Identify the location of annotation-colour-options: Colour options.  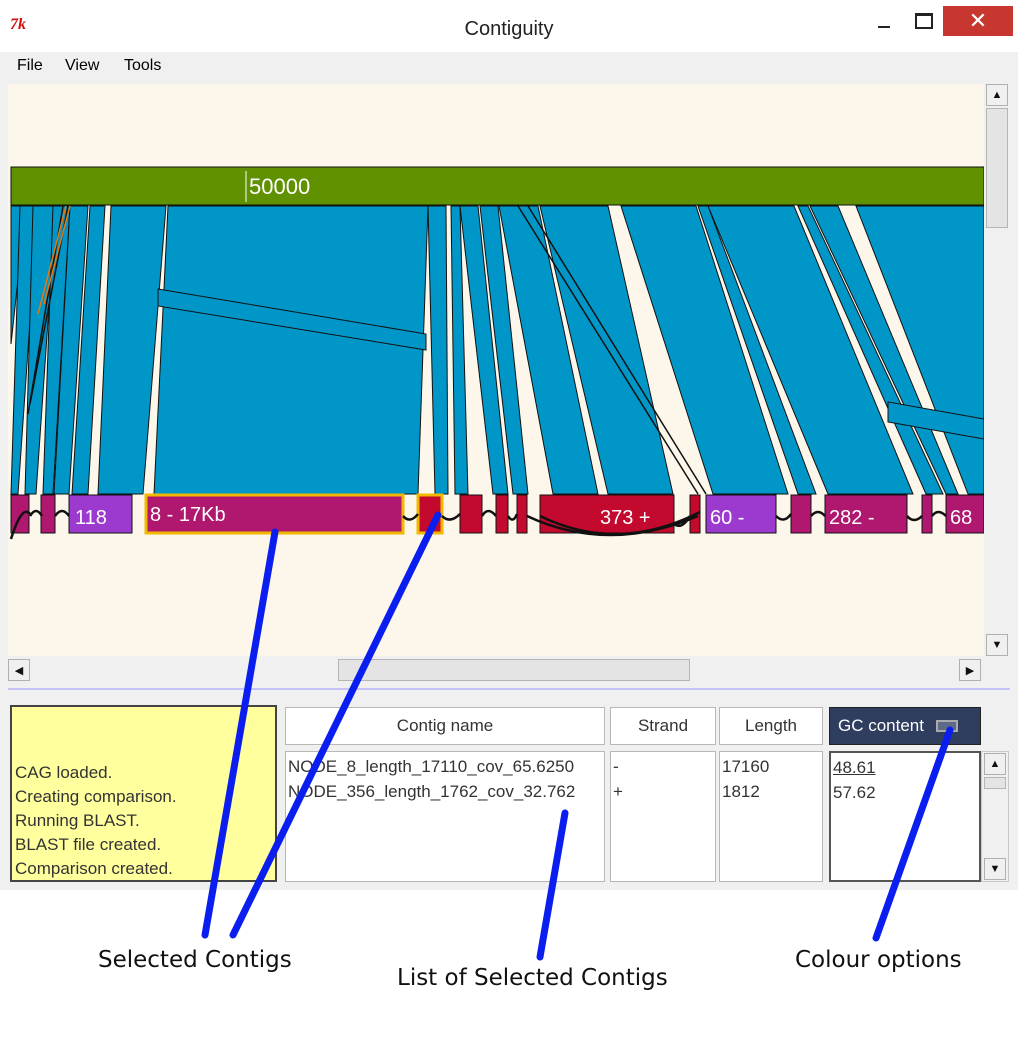
(878, 960).